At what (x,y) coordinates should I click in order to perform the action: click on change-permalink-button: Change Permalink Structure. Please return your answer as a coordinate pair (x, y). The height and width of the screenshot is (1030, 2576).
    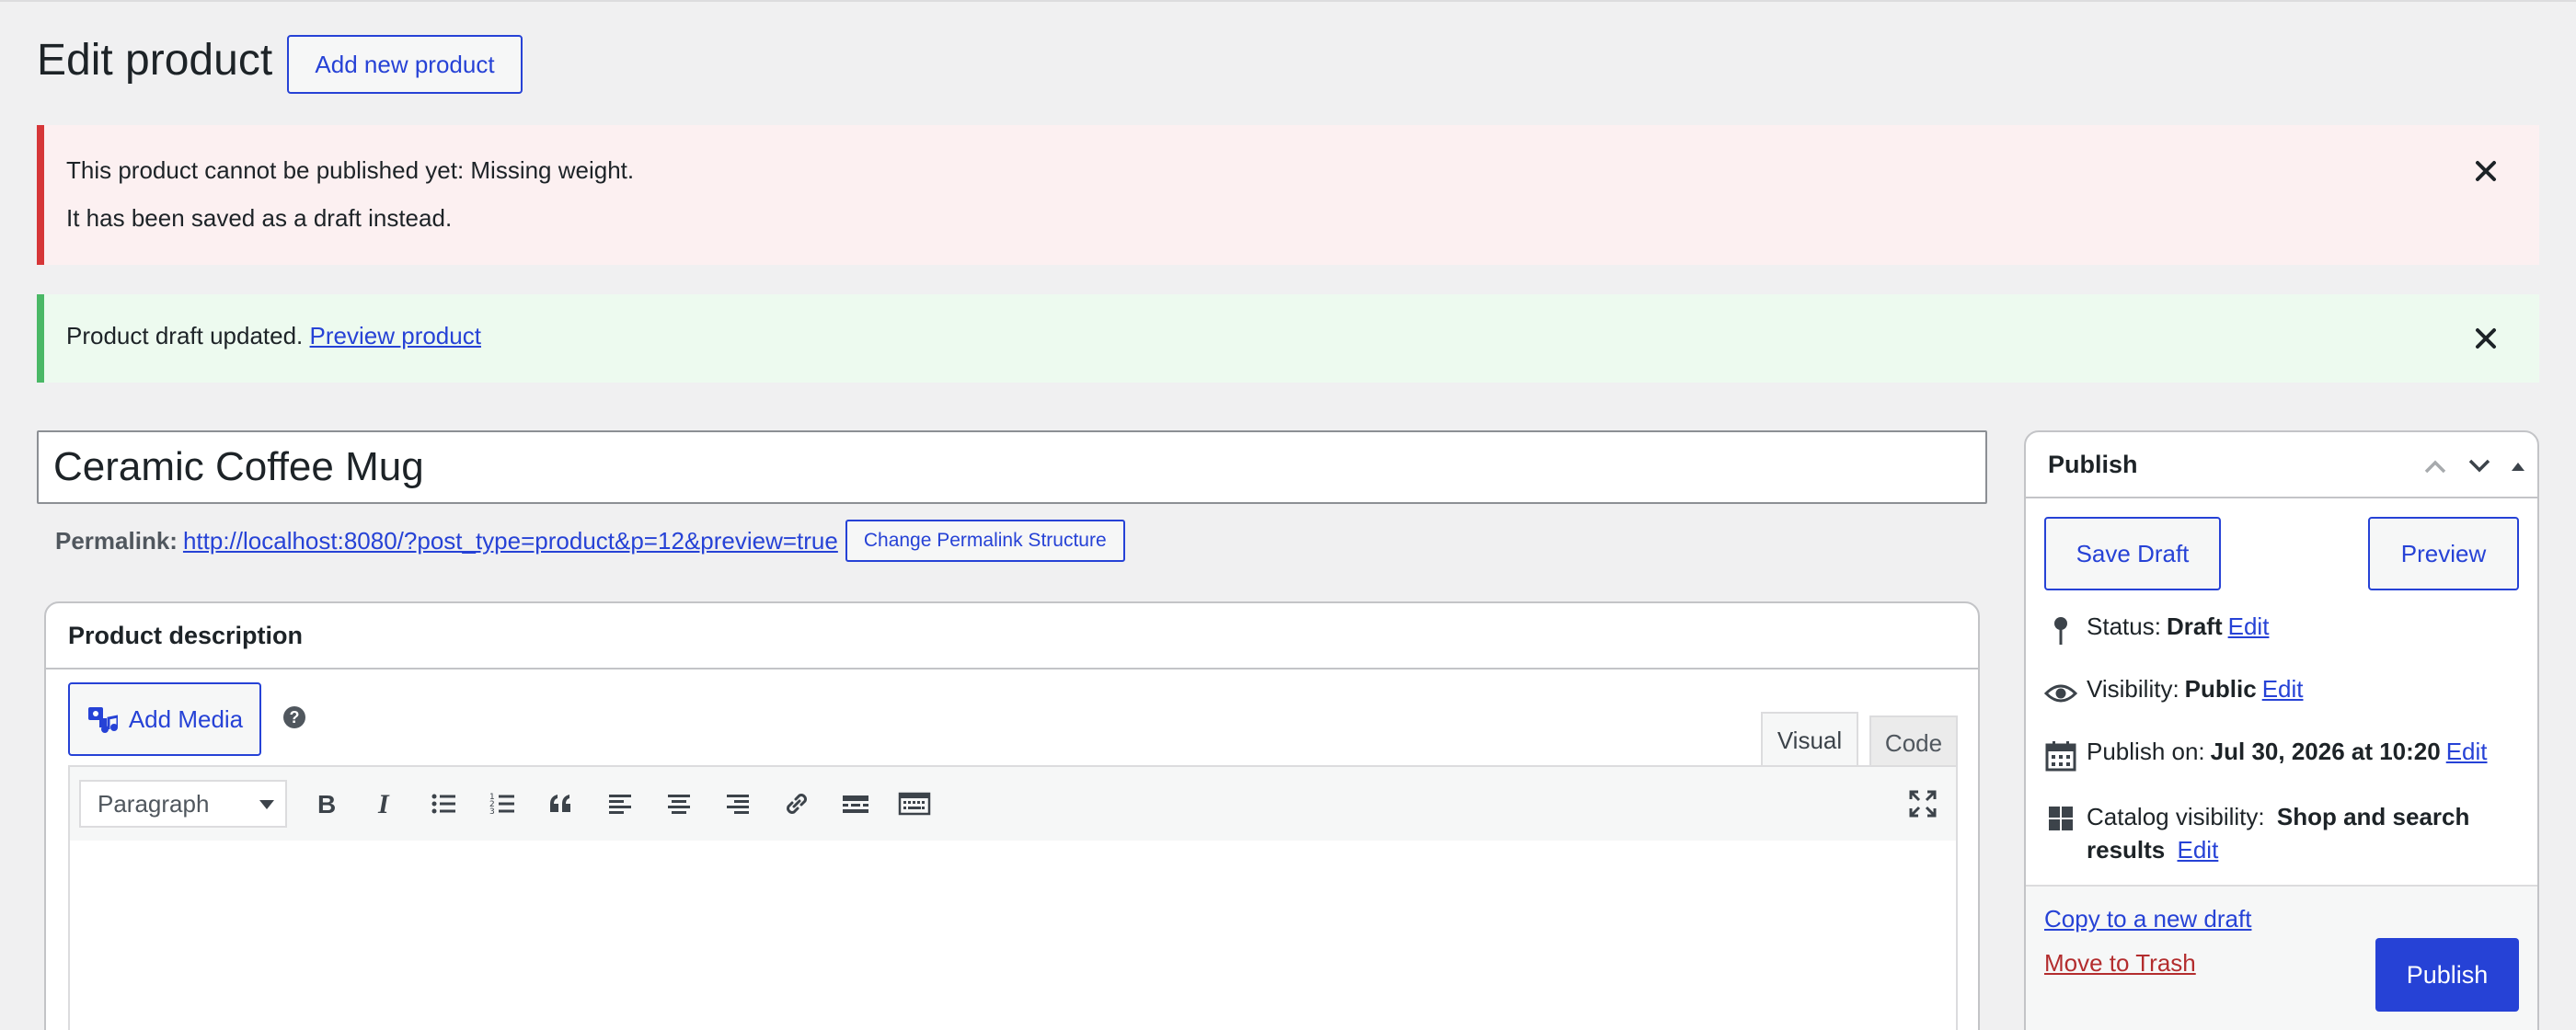
    Looking at the image, I should click on (985, 541).